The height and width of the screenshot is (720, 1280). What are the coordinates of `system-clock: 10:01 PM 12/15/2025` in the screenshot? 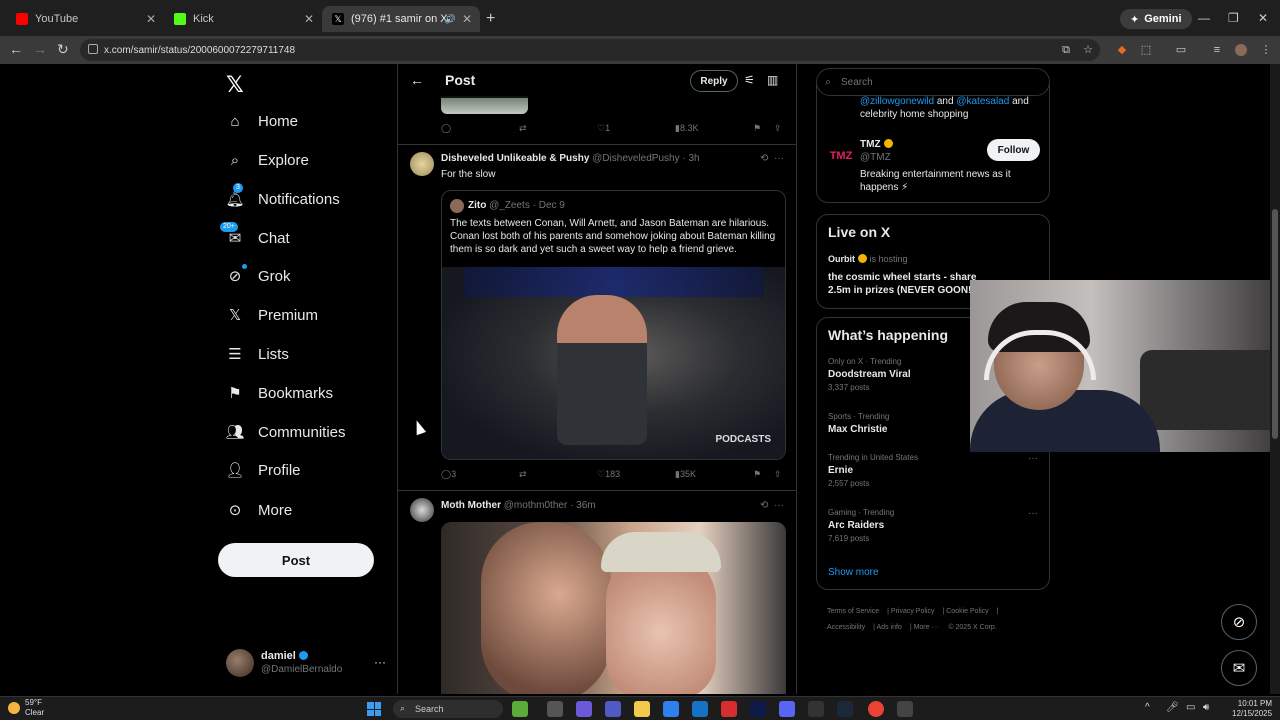 It's located at (1252, 709).